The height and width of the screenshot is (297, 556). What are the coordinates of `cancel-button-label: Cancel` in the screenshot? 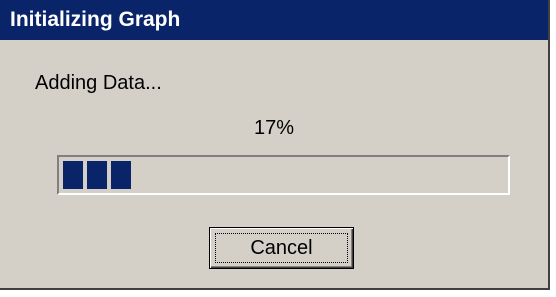 It's located at (281, 248).